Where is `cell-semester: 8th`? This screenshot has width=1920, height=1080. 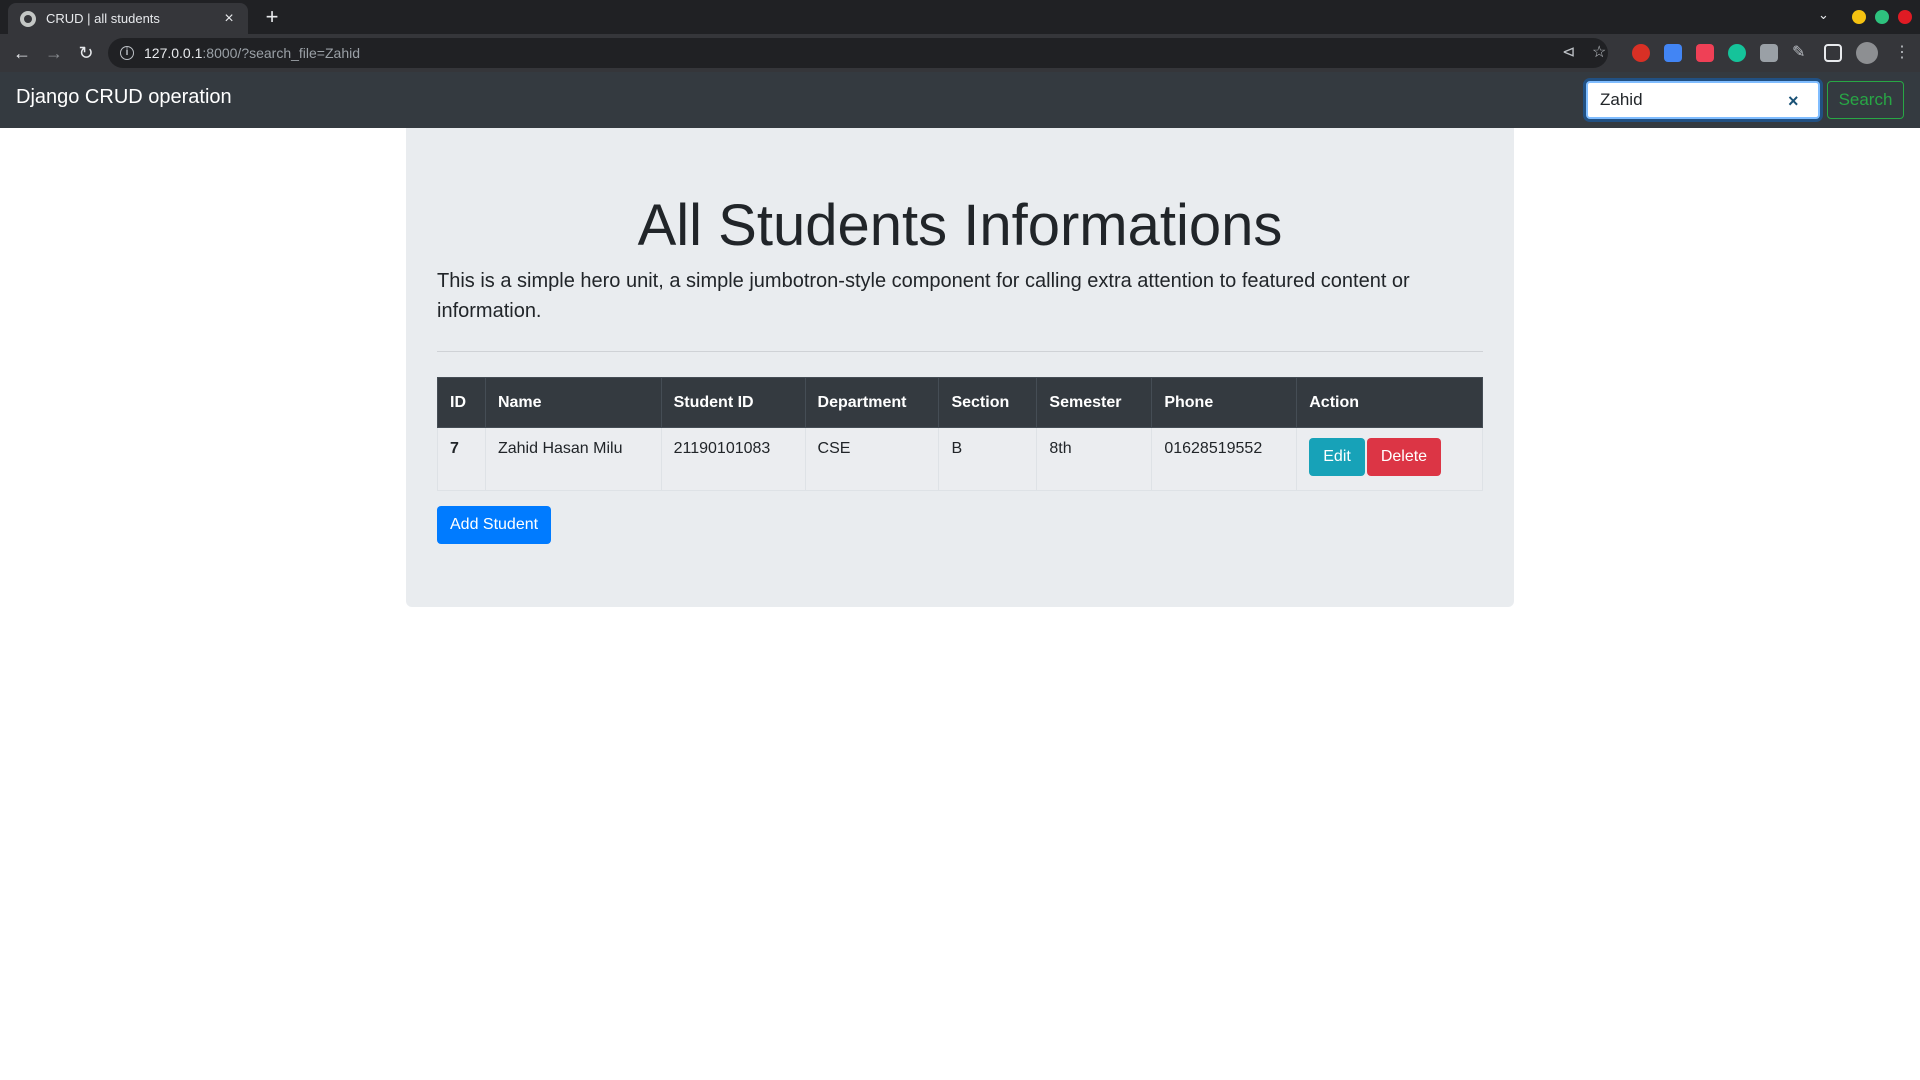
cell-semester: 8th is located at coordinates (1094, 459).